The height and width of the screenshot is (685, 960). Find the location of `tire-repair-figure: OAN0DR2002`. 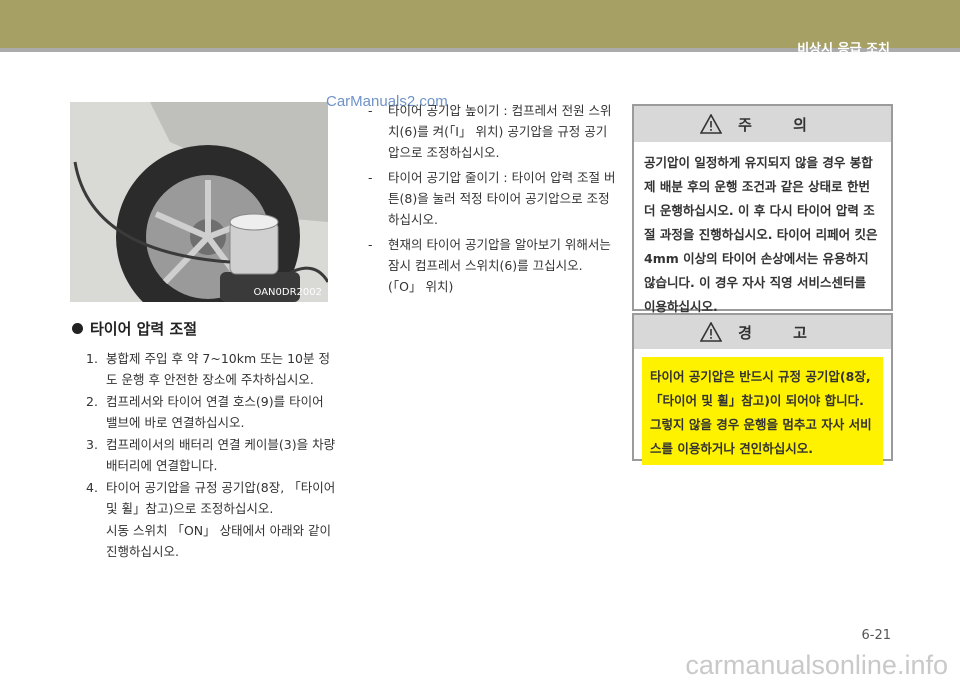

tire-repair-figure: OAN0DR2002 is located at coordinates (199, 202).